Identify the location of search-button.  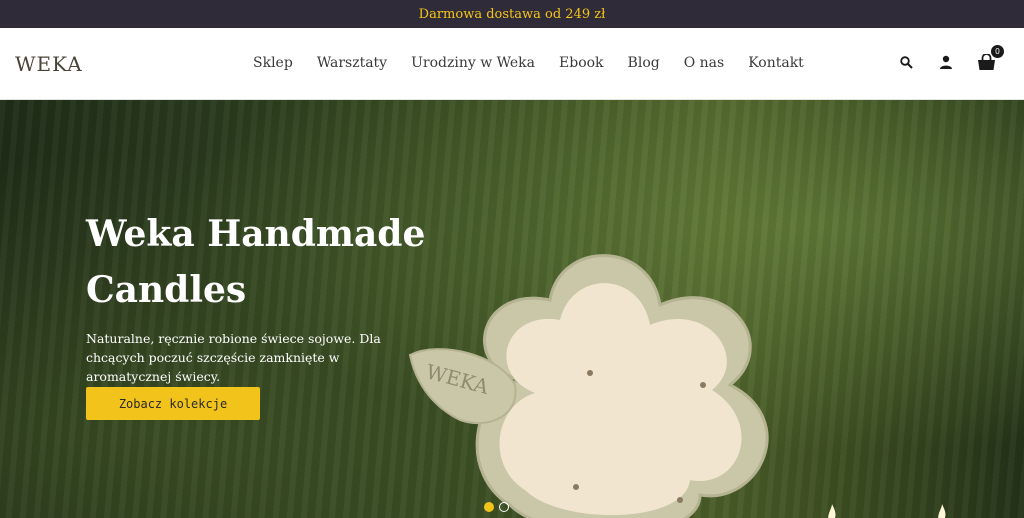
(906, 62).